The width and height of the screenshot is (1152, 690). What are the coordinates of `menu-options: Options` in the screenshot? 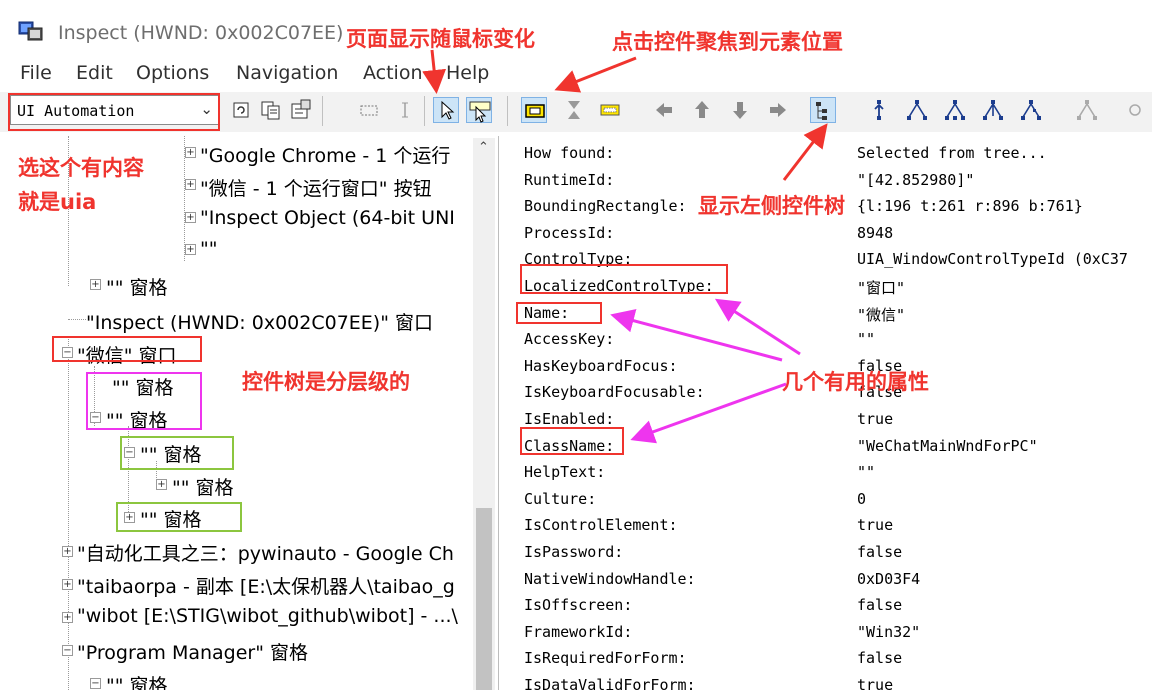 It's located at (172, 73).